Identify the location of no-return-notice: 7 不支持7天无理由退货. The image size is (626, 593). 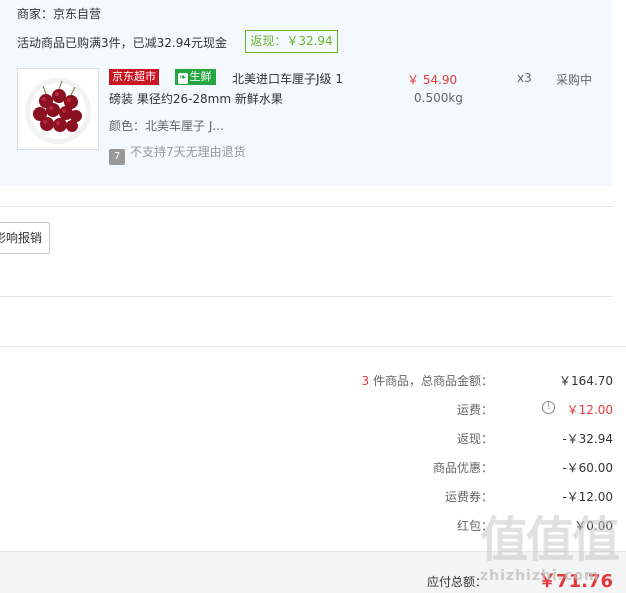
(177, 154).